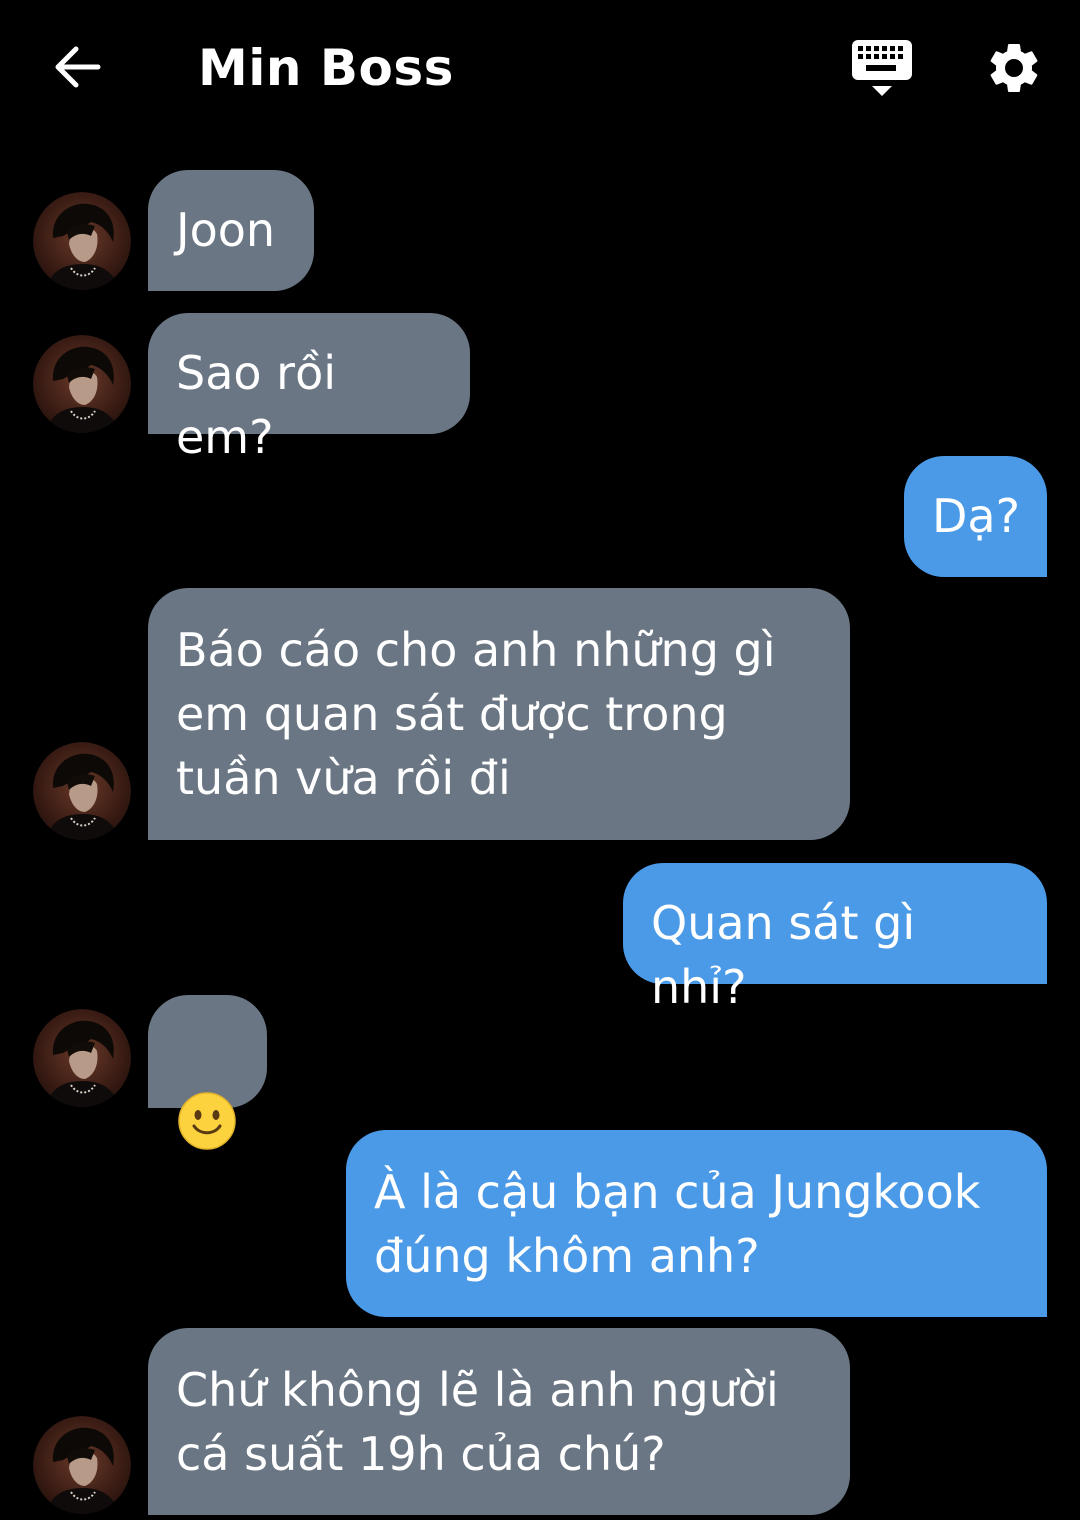  What do you see at coordinates (975, 516) in the screenshot?
I see `sent-message-bubble: Dạ?` at bounding box center [975, 516].